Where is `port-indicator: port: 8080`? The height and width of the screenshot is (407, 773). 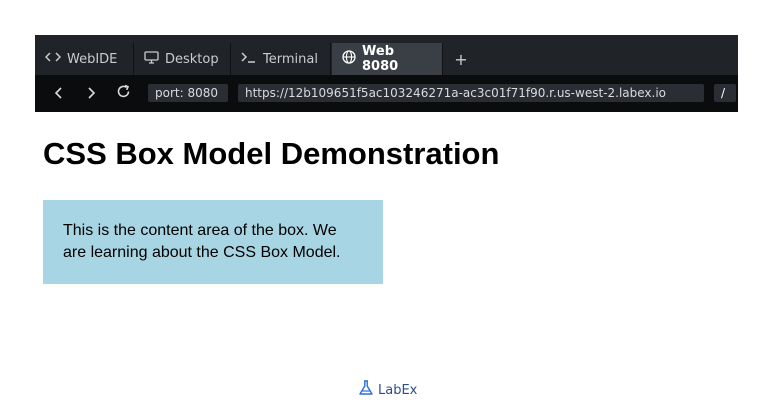
port-indicator: port: 8080 is located at coordinates (188, 93).